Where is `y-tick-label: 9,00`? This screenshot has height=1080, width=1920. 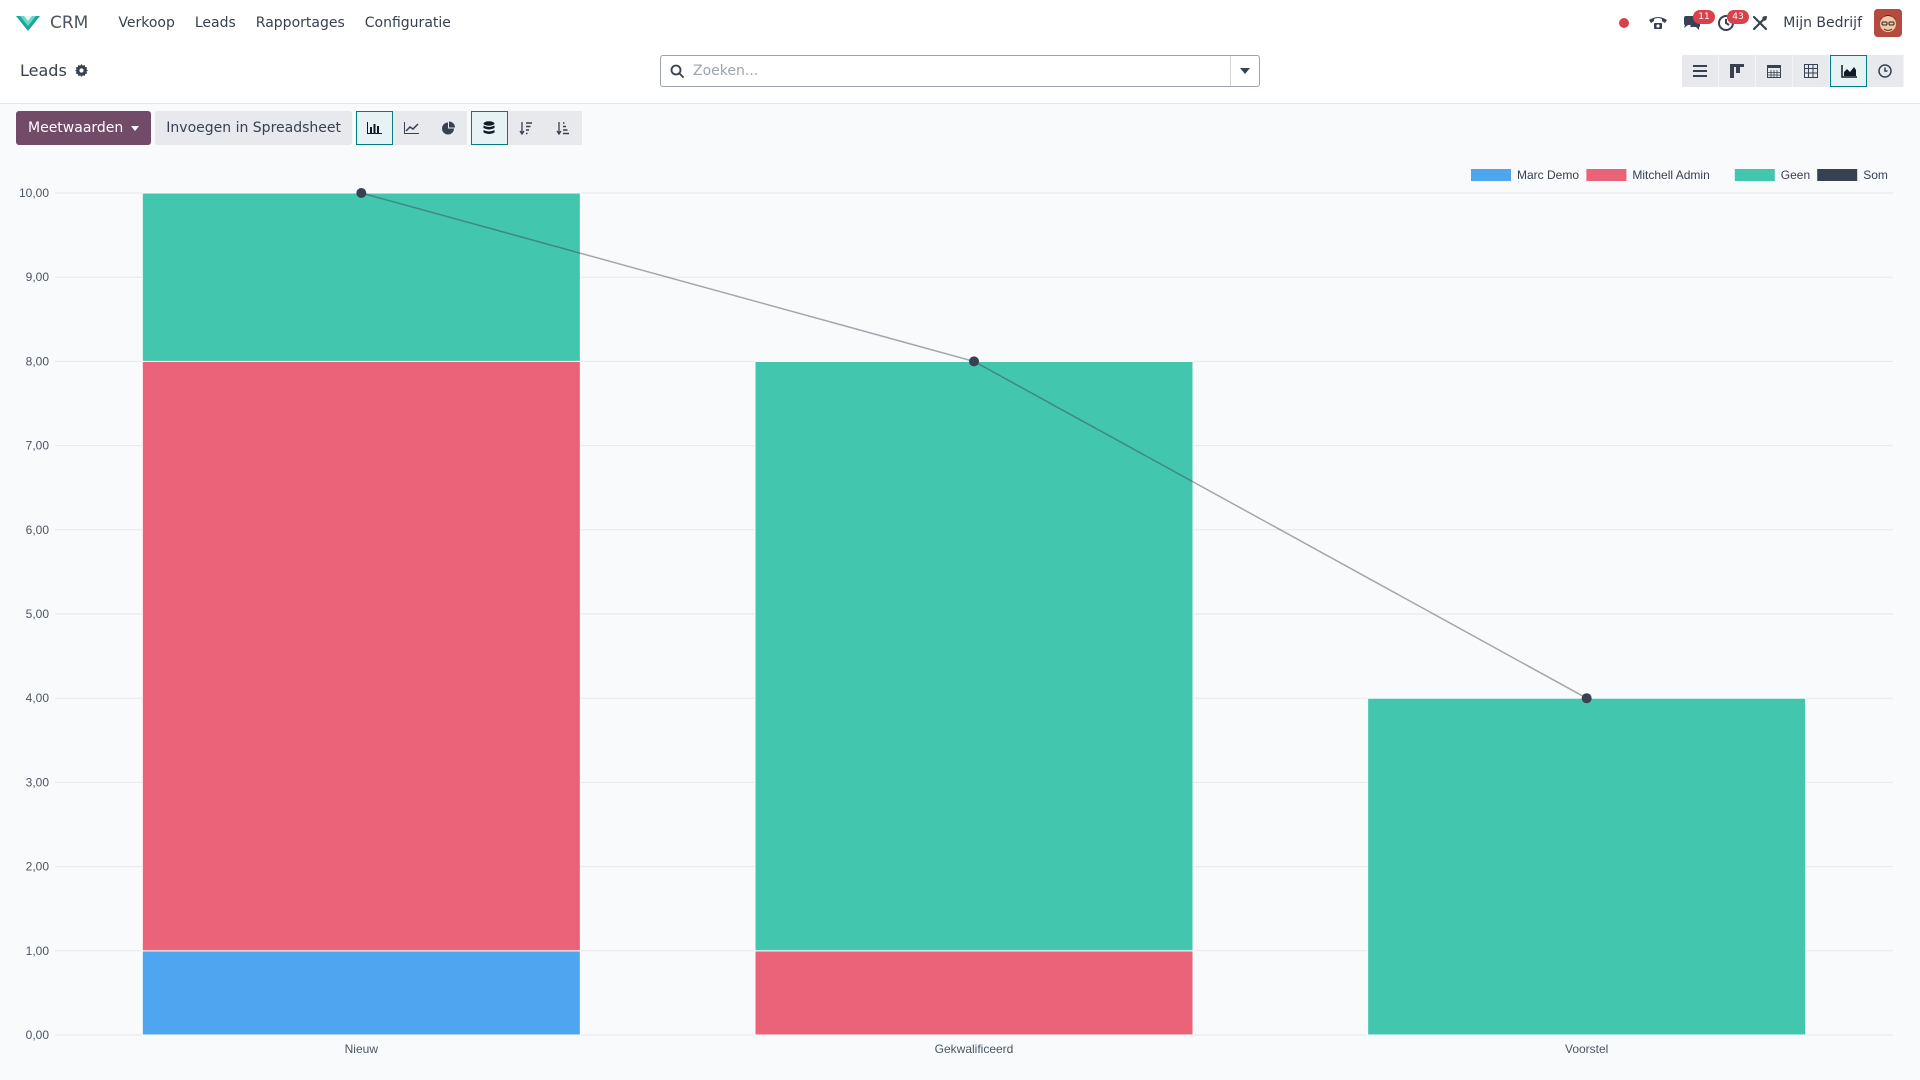 y-tick-label: 9,00 is located at coordinates (38, 277).